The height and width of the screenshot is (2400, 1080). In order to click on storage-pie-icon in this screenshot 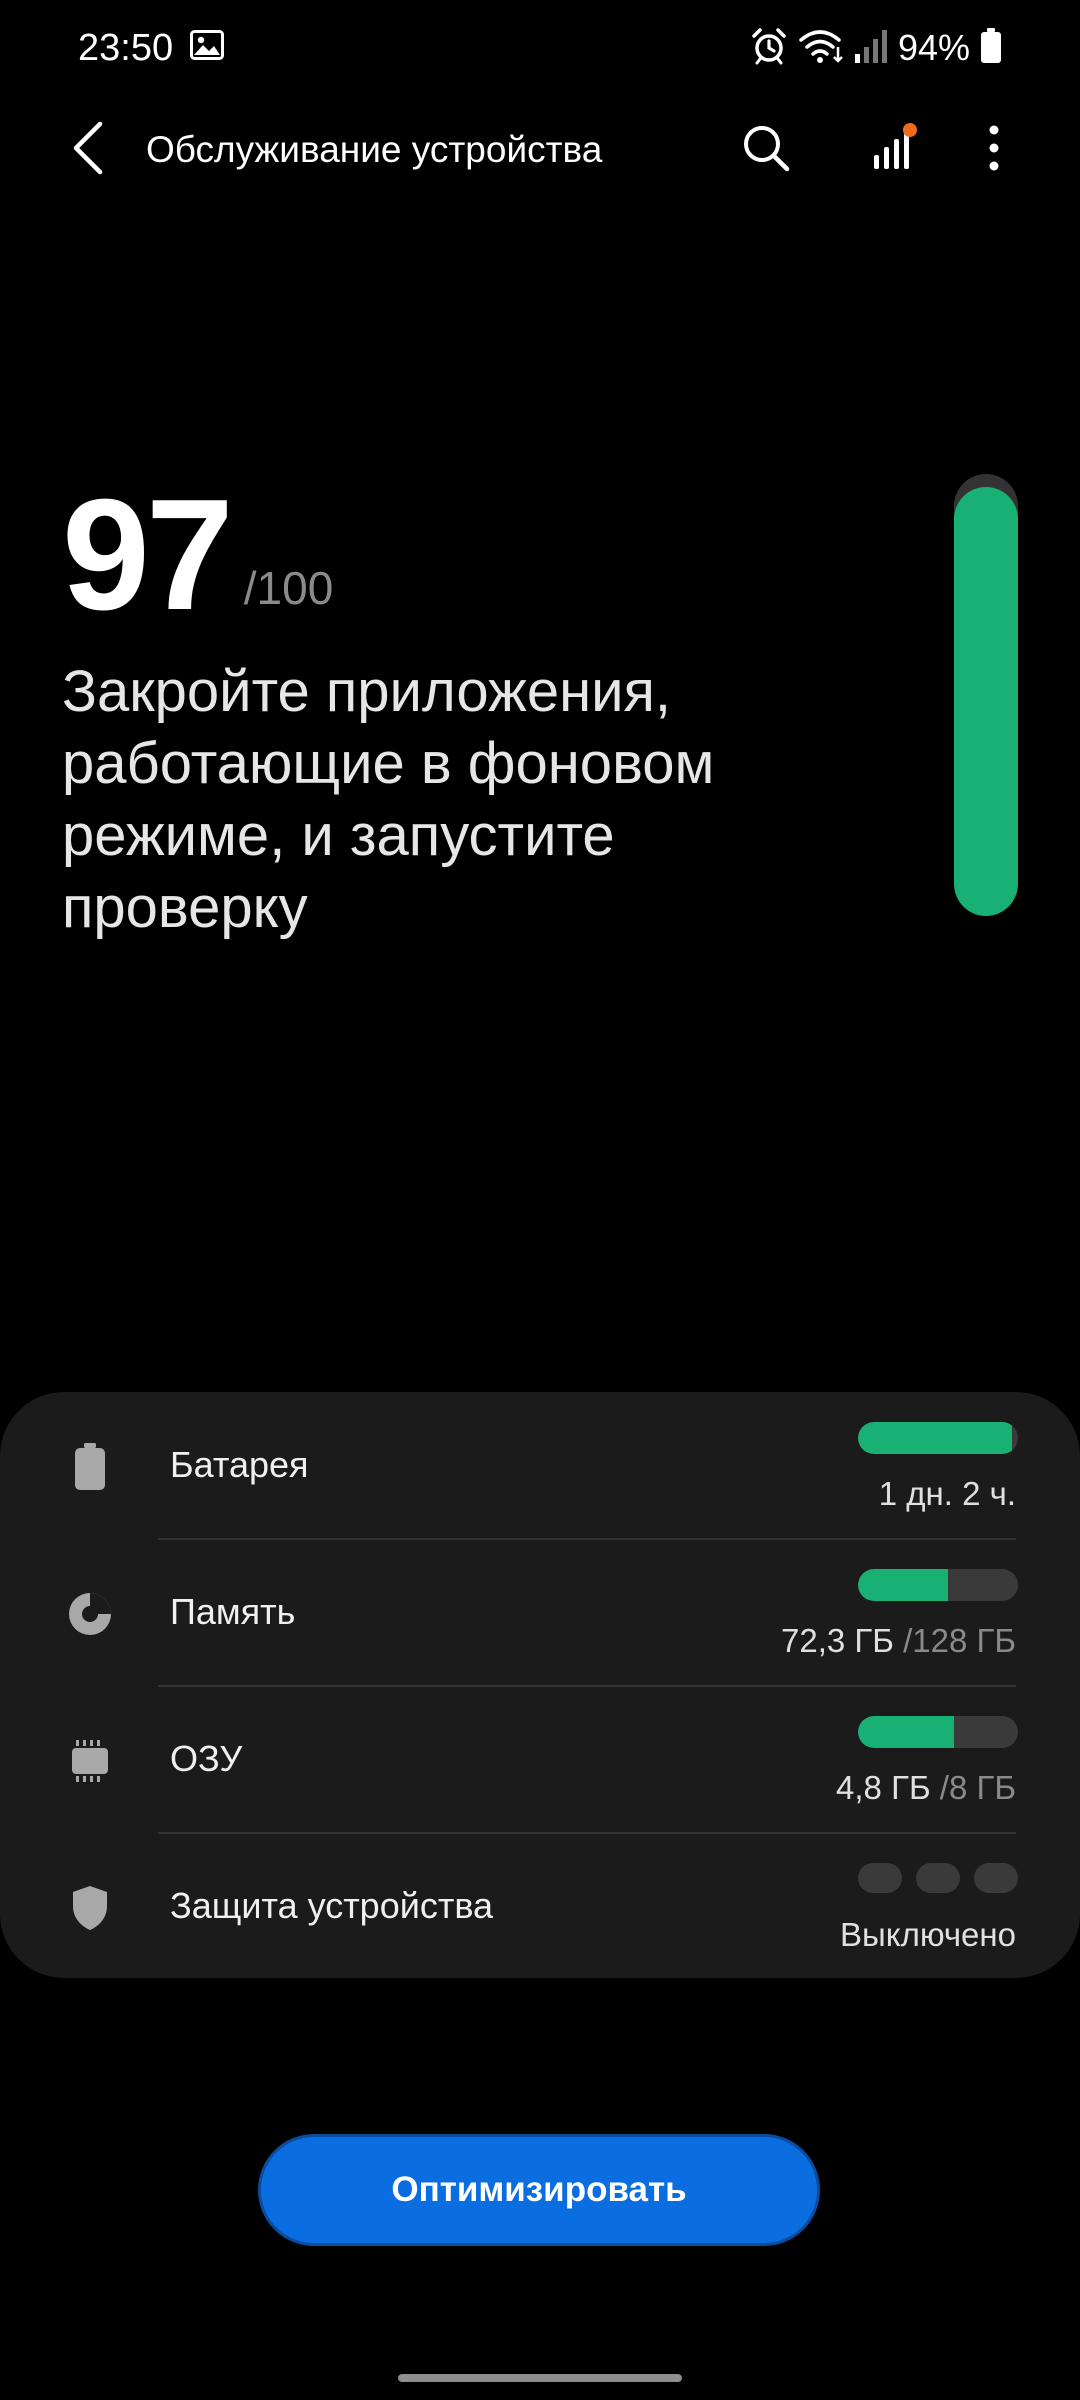, I will do `click(90, 1614)`.